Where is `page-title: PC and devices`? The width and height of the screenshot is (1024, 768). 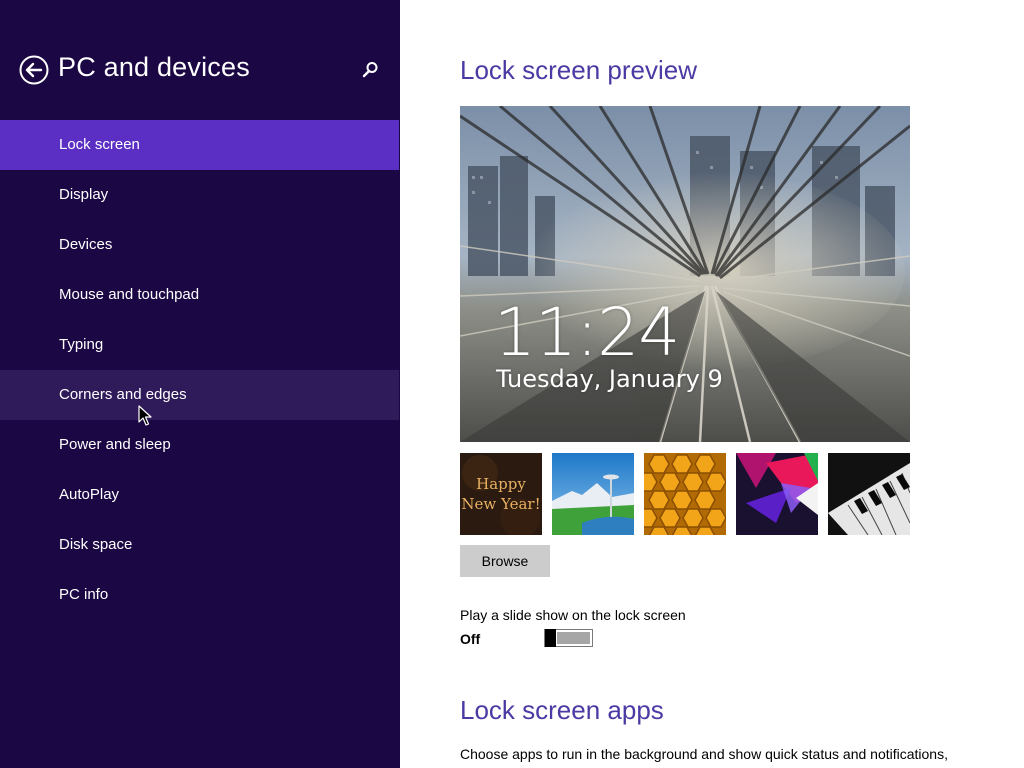 page-title: PC and devices is located at coordinates (154, 67).